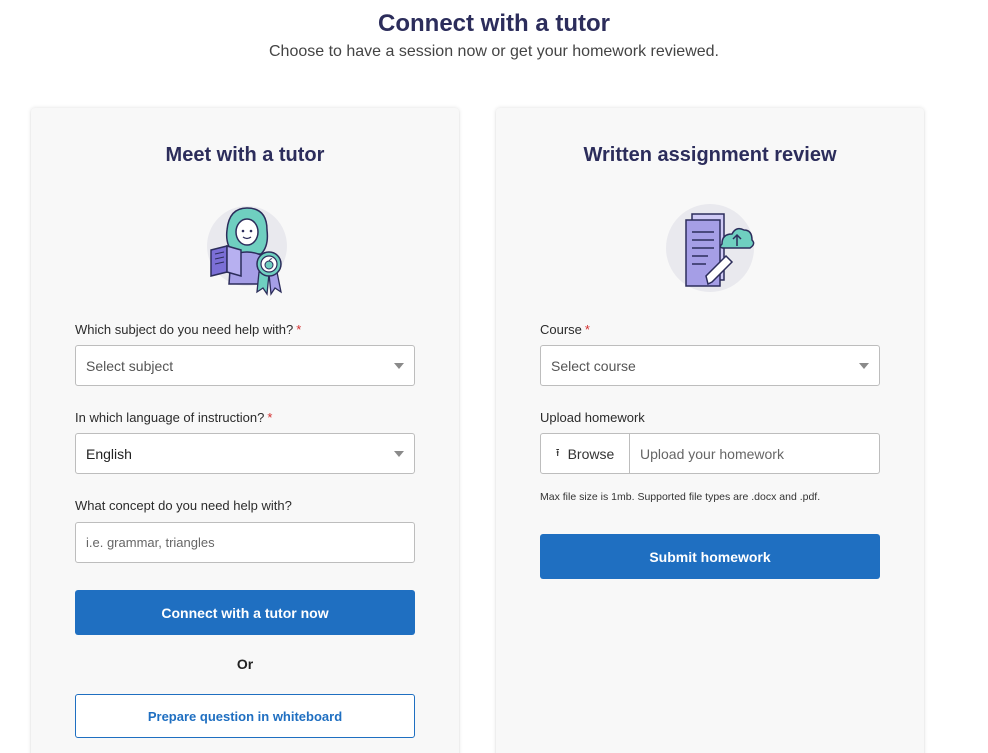 The width and height of the screenshot is (988, 753). Describe the element at coordinates (557, 453) in the screenshot. I see `upload-arrow-icon: ⭱` at that location.